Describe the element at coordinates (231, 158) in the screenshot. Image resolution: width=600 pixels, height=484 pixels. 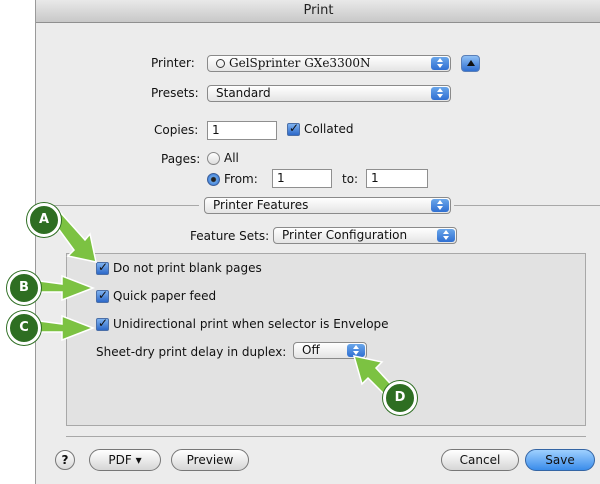
I see `pages-all-label: All` at that location.